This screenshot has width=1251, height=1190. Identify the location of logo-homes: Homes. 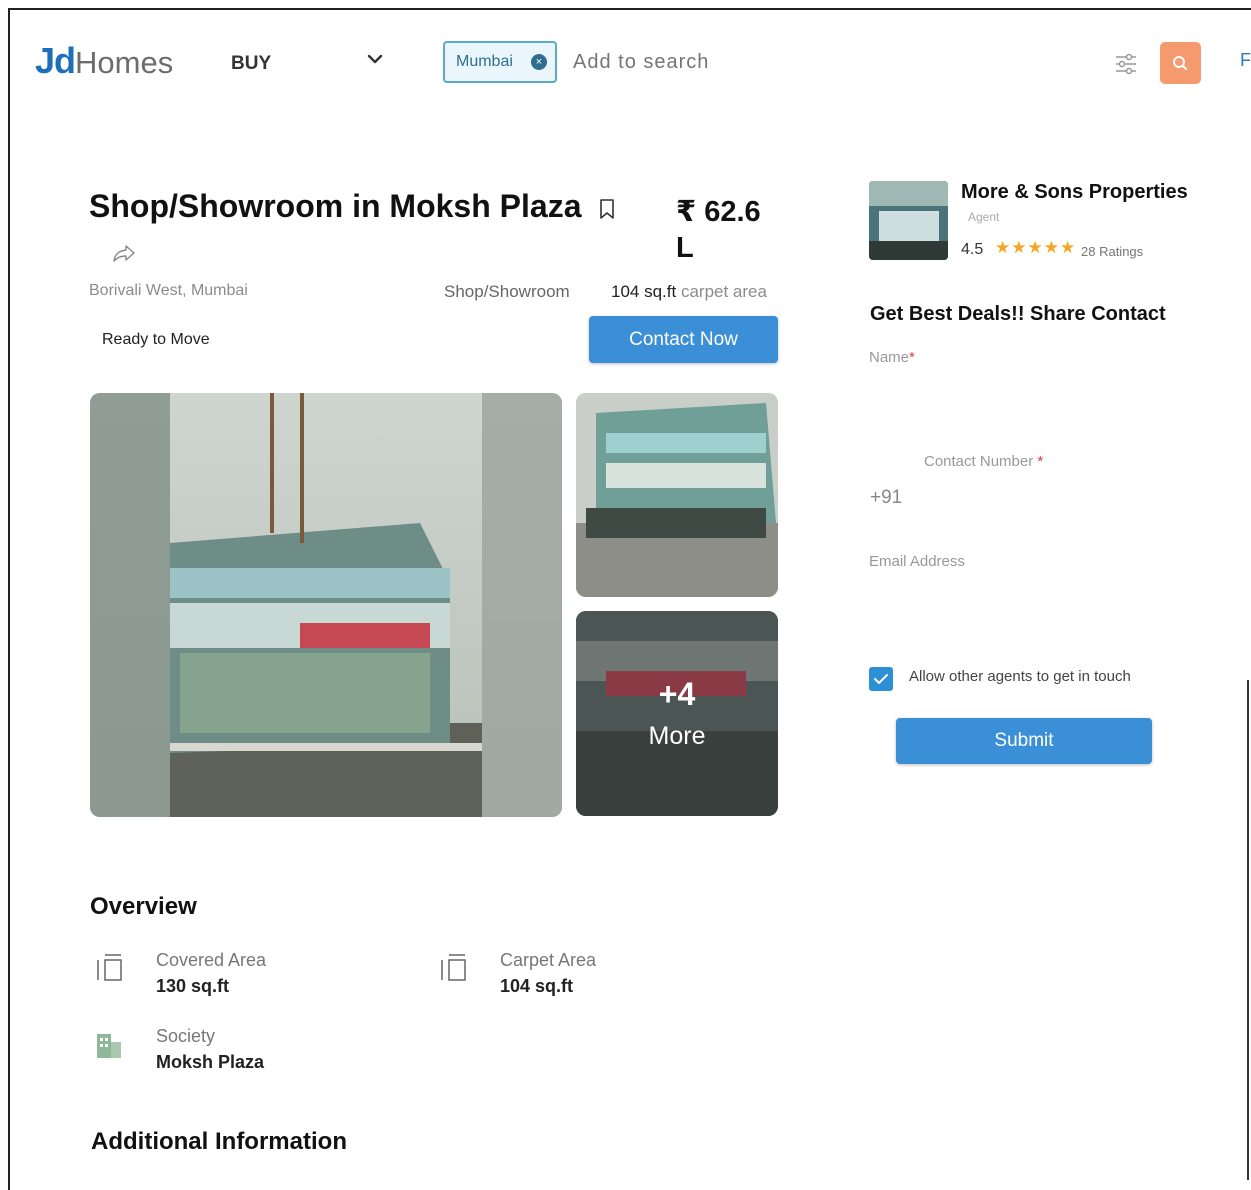
(124, 62).